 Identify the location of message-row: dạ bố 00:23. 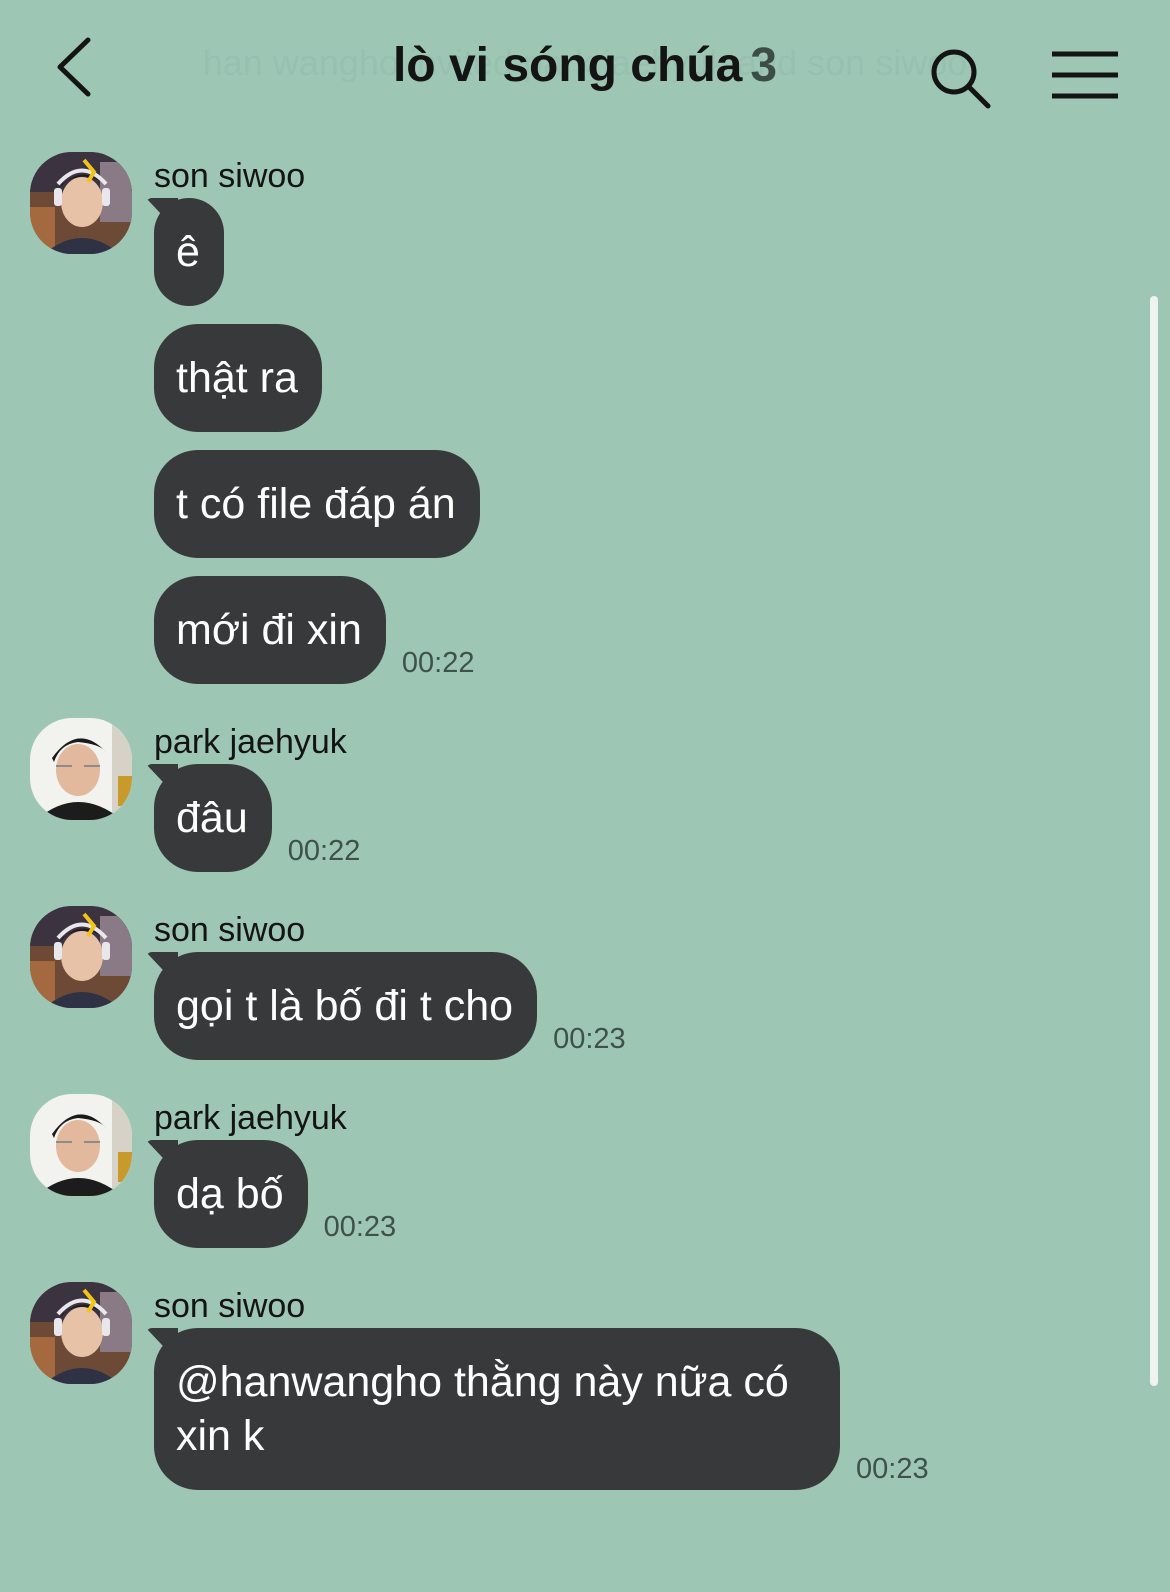
(647, 1194).